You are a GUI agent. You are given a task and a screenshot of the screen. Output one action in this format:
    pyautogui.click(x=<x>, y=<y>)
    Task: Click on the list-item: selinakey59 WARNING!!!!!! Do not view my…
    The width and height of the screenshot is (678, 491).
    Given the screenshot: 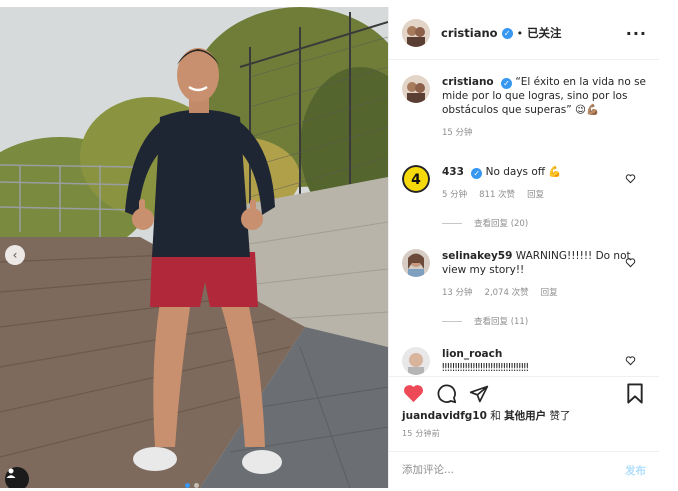 What is the action you would take?
    pyautogui.click(x=526, y=288)
    